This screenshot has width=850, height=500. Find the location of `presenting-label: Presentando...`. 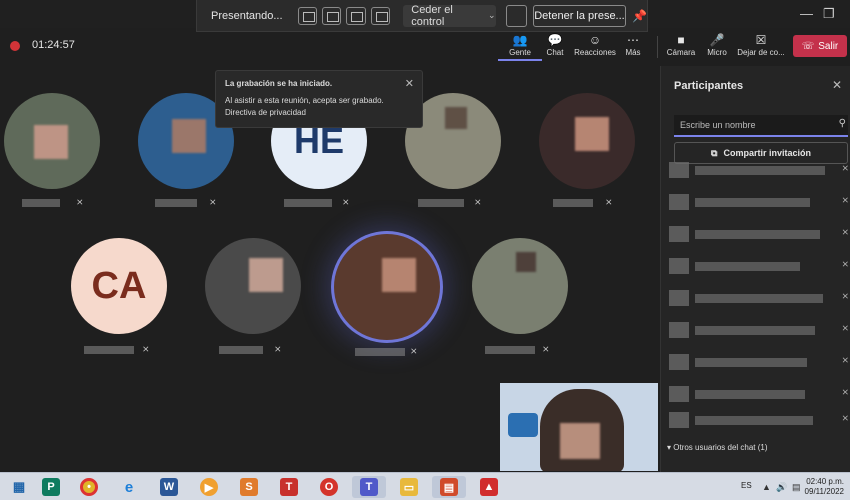

presenting-label: Presentando... is located at coordinates (247, 15).